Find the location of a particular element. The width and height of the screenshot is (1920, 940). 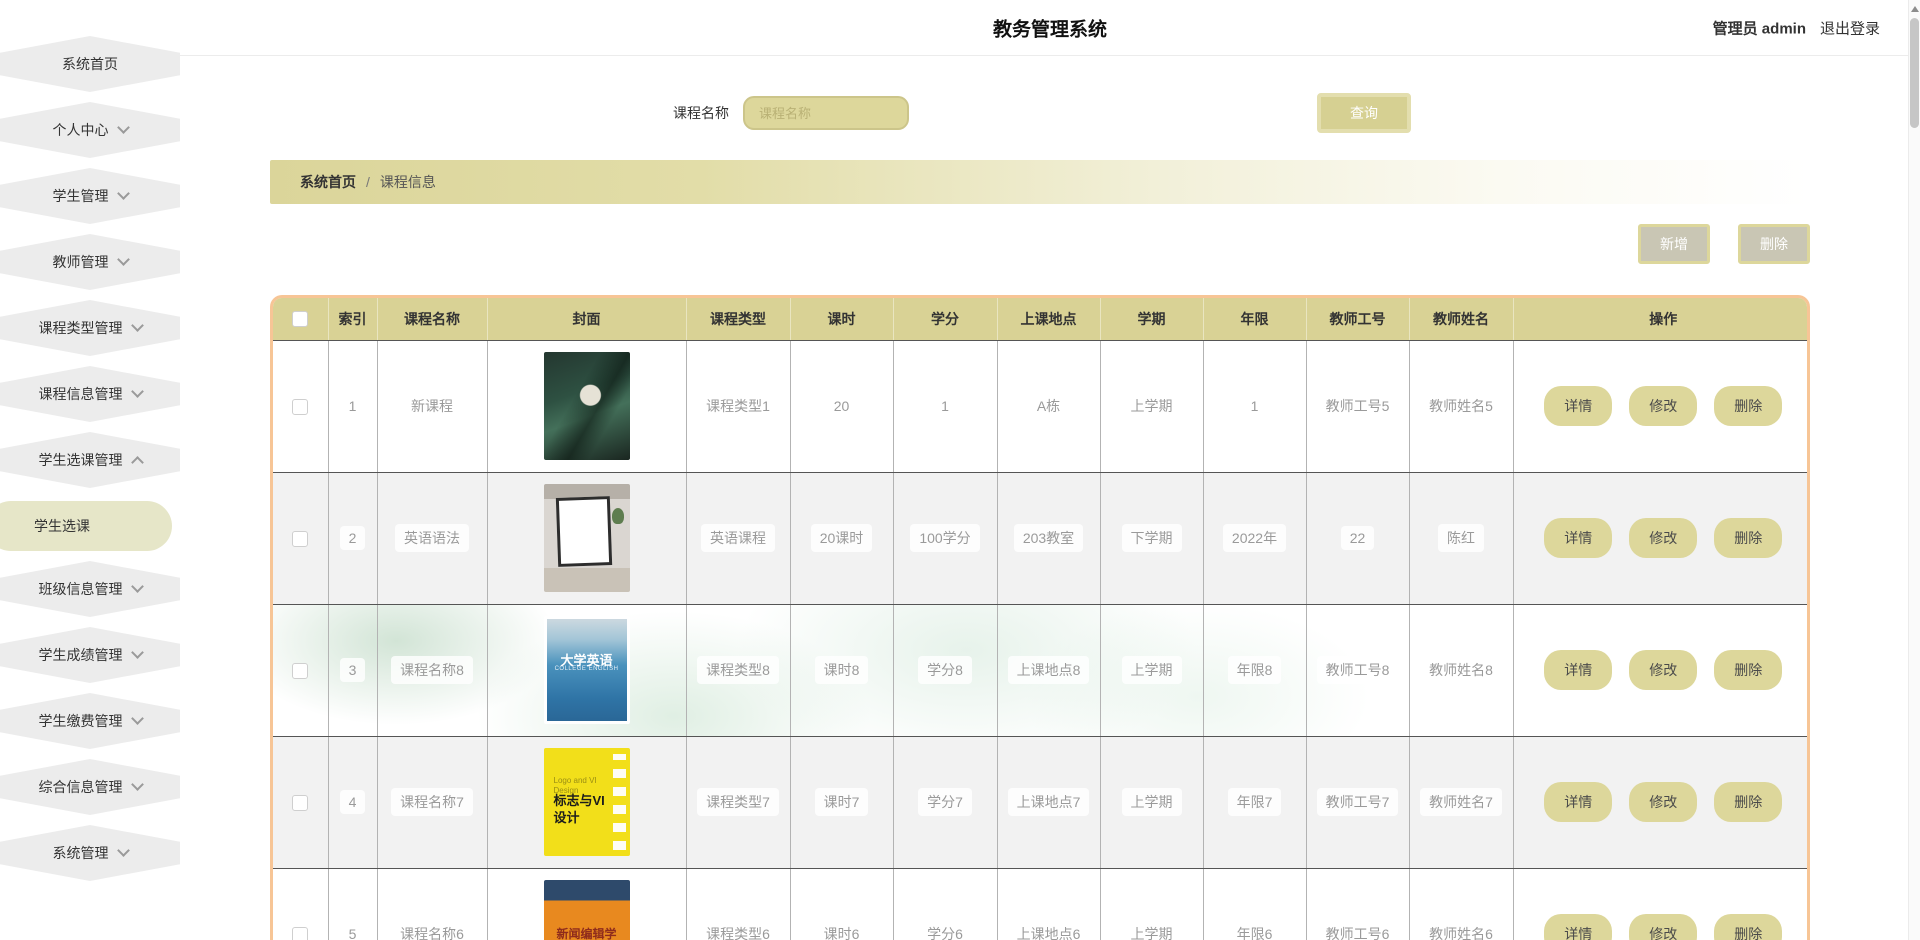

table-header-row: 索引 课程名称 封面 课程类型 课时 学分 上课地点 学期 年限 教师工号 教师姓名 操作 is located at coordinates (1040, 319).